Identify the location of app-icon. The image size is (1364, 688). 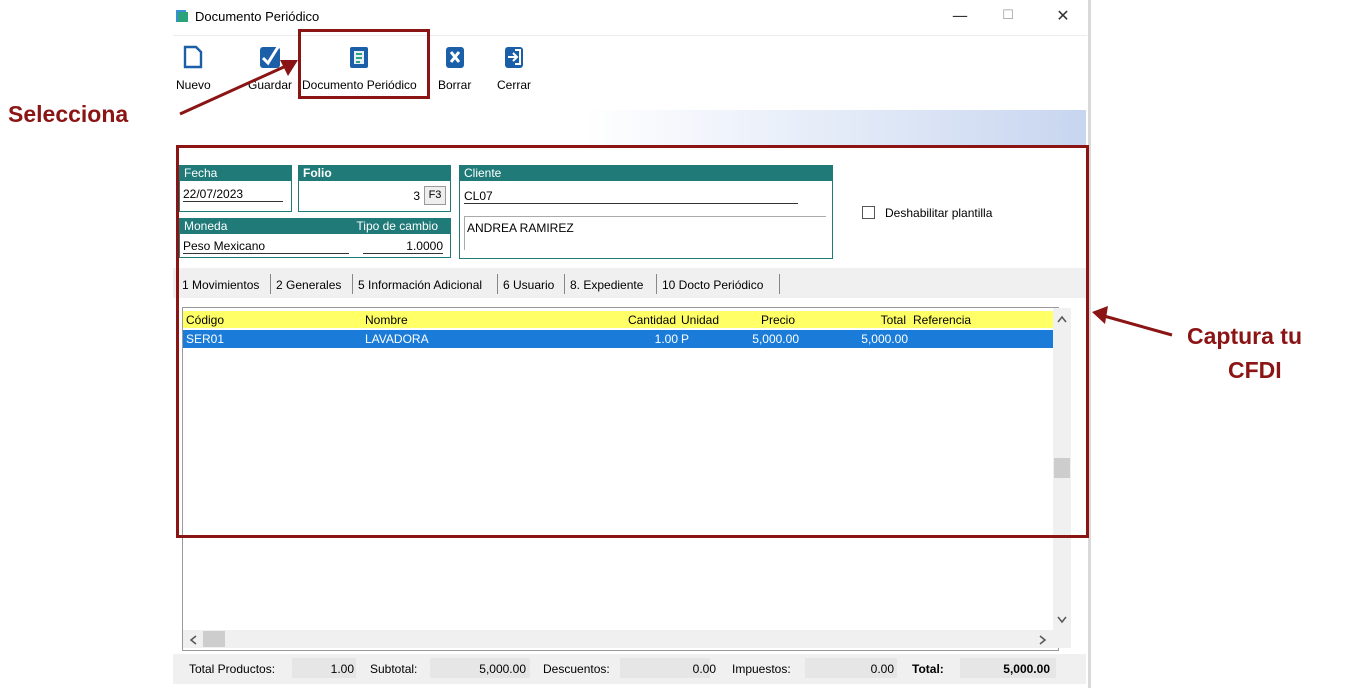
(182, 16).